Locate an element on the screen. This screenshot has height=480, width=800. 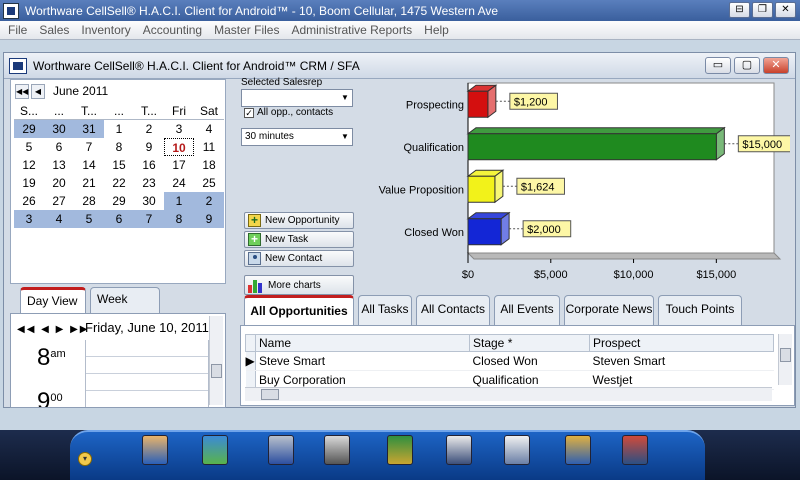
calendar-day: 14 is located at coordinates (89, 165).